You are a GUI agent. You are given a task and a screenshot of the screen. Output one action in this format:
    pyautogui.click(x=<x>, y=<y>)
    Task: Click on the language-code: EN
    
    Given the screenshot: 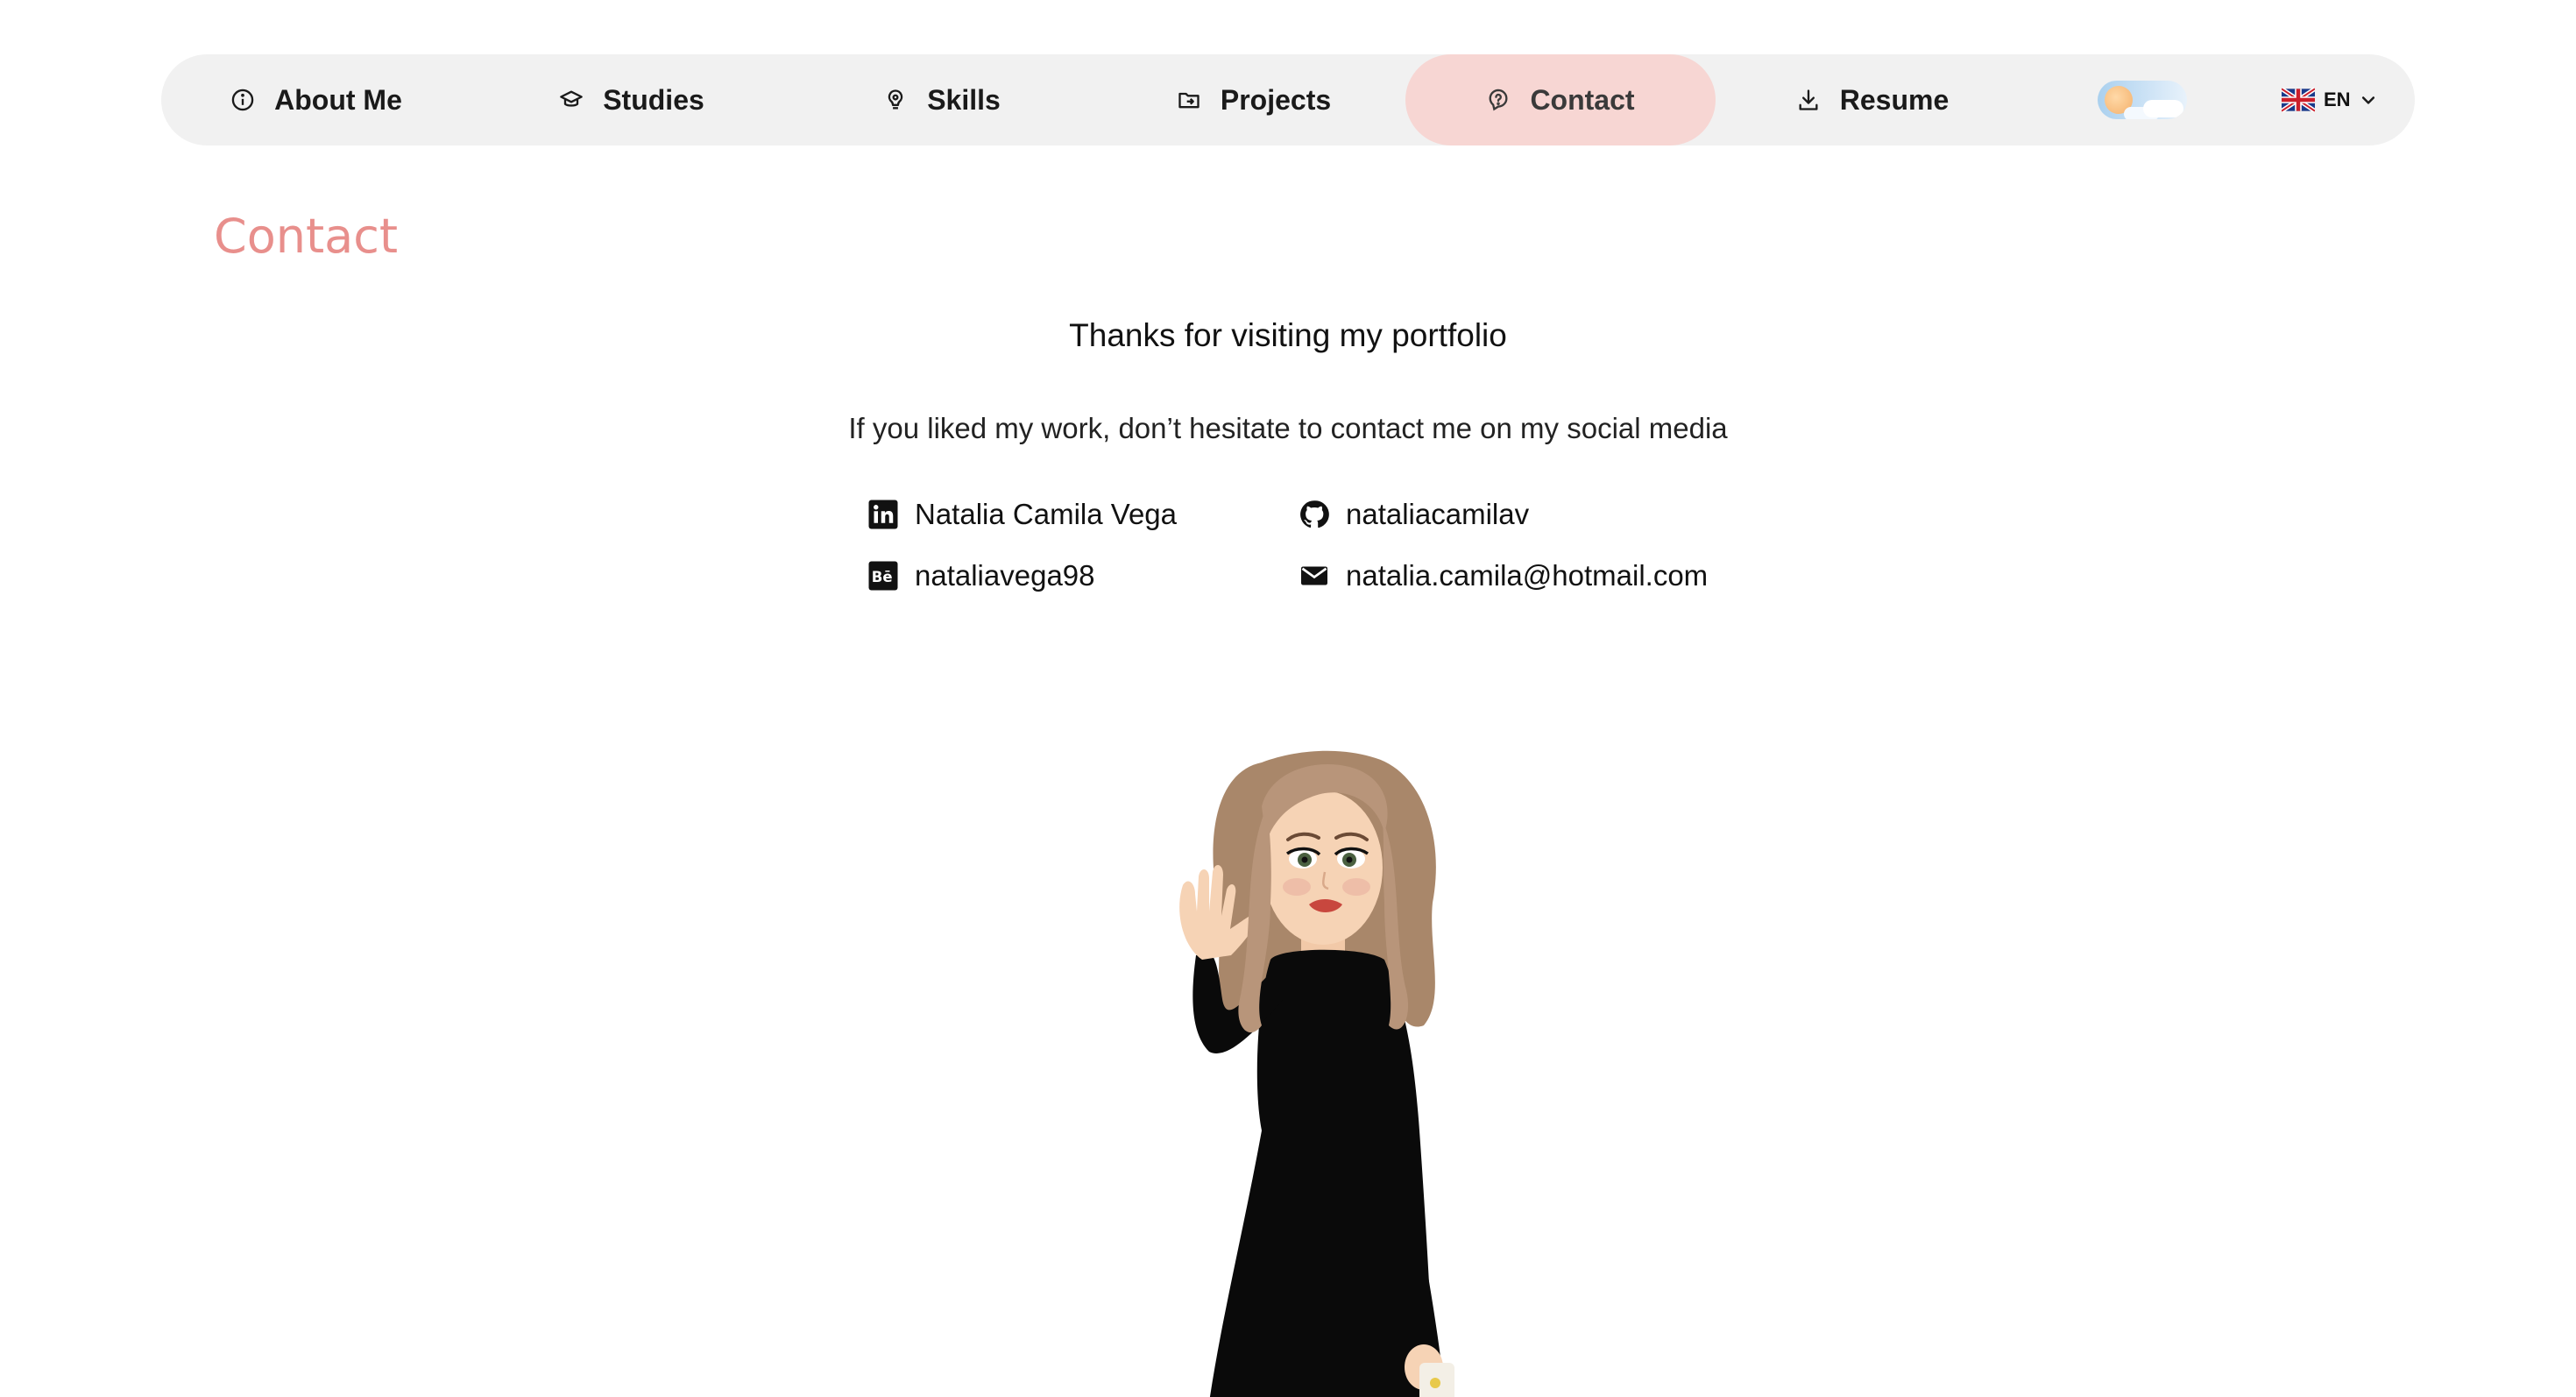 What is the action you would take?
    pyautogui.click(x=2337, y=99)
    